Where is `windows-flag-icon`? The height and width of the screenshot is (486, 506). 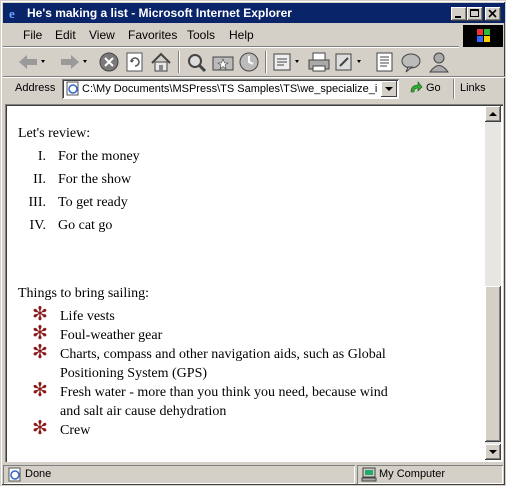 windows-flag-icon is located at coordinates (483, 35).